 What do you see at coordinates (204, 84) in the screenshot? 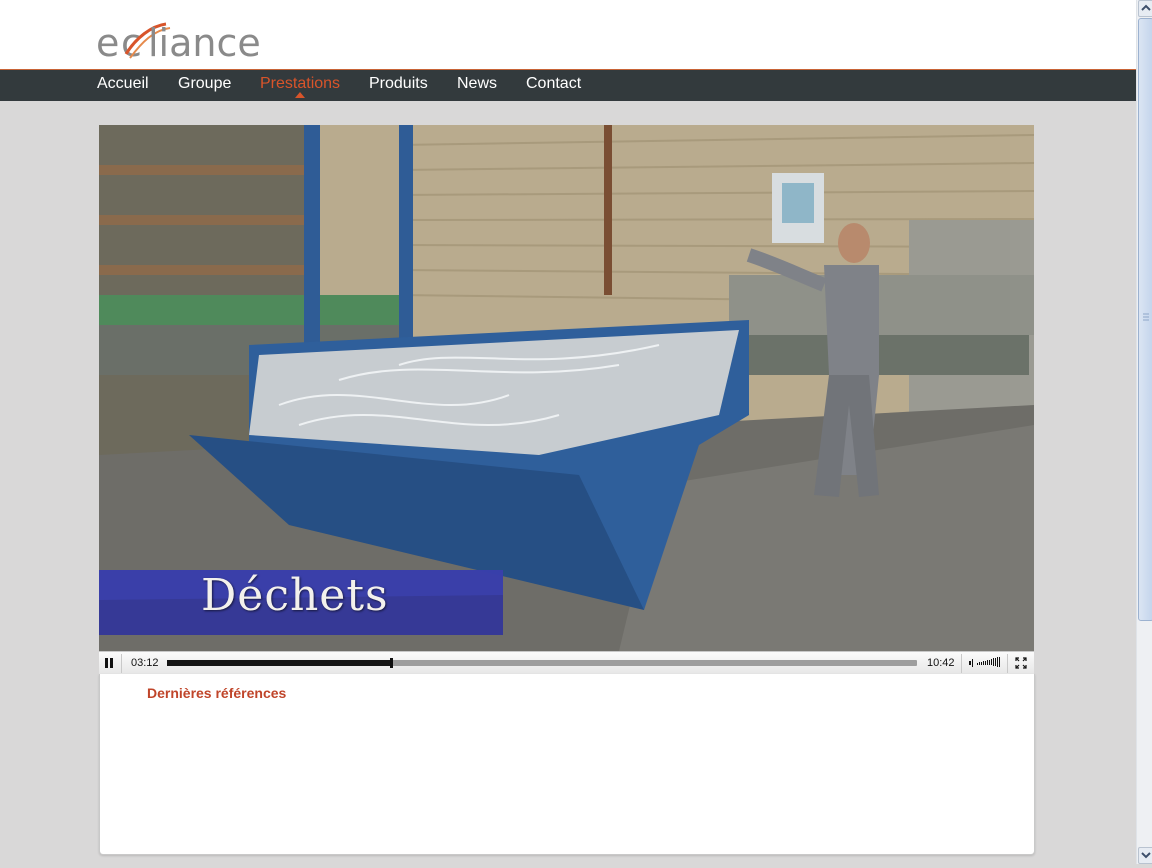
I see `nav-item-groupe: Groupe` at bounding box center [204, 84].